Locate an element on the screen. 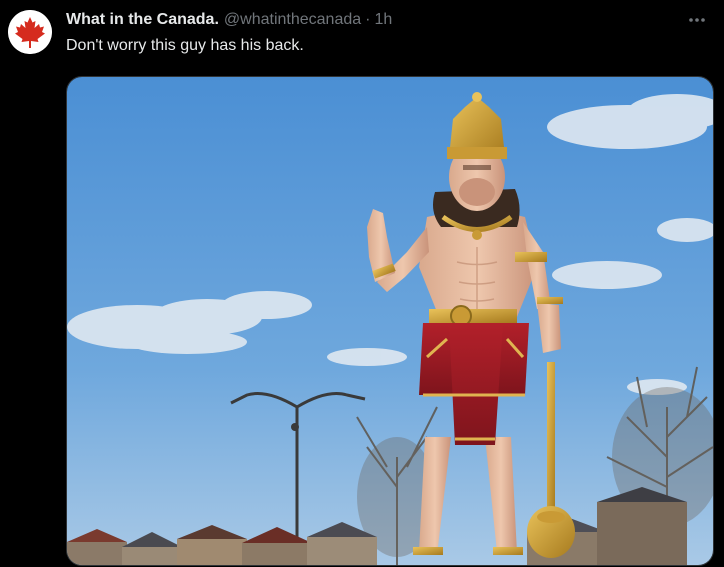  avatar is located at coordinates (30, 32).